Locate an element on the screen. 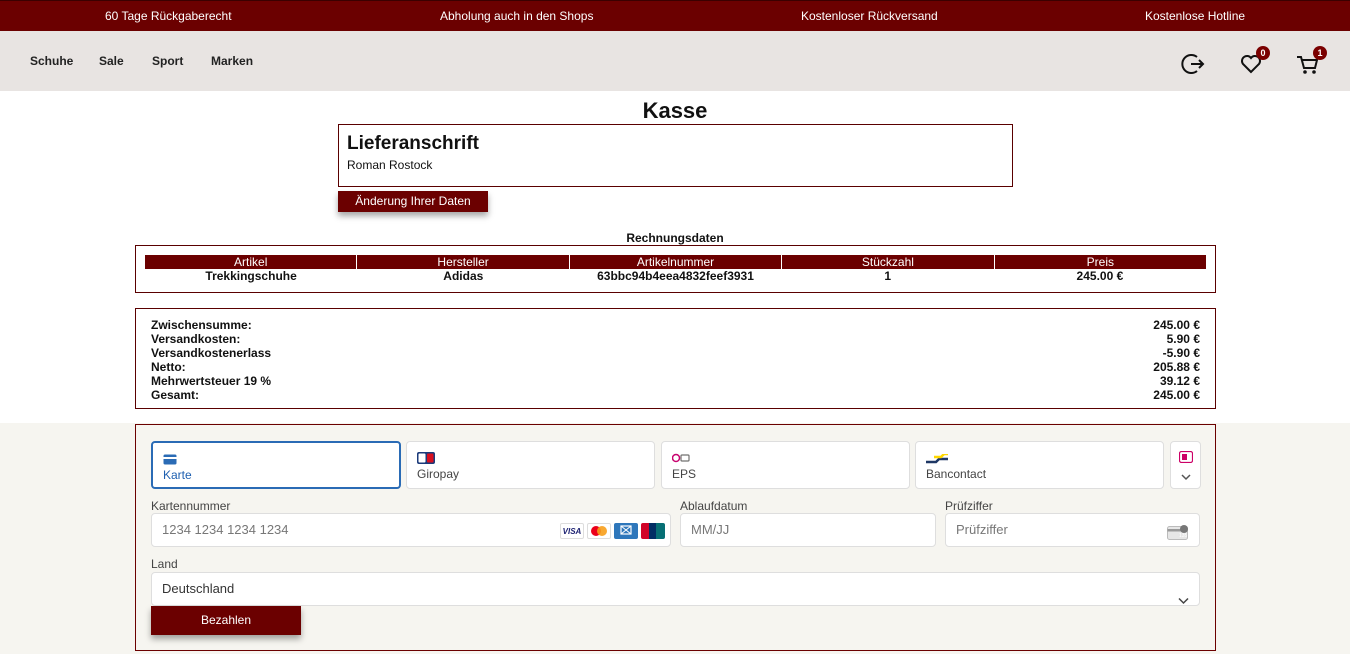 Image resolution: width=1350 pixels, height=654 pixels. payment-method-bancontact: Bancontact is located at coordinates (1039, 465).